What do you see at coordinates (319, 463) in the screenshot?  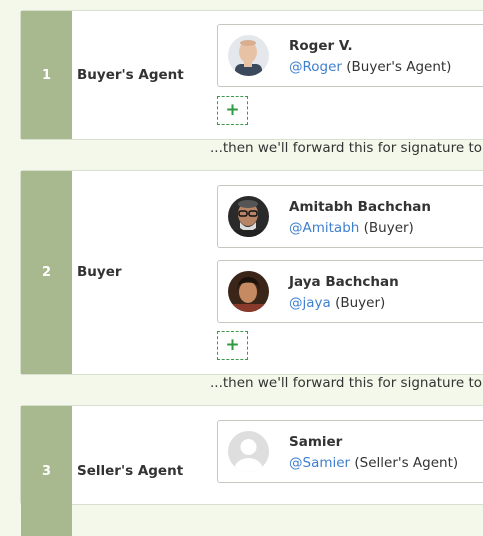 I see `signer-handle-link: @Samier` at bounding box center [319, 463].